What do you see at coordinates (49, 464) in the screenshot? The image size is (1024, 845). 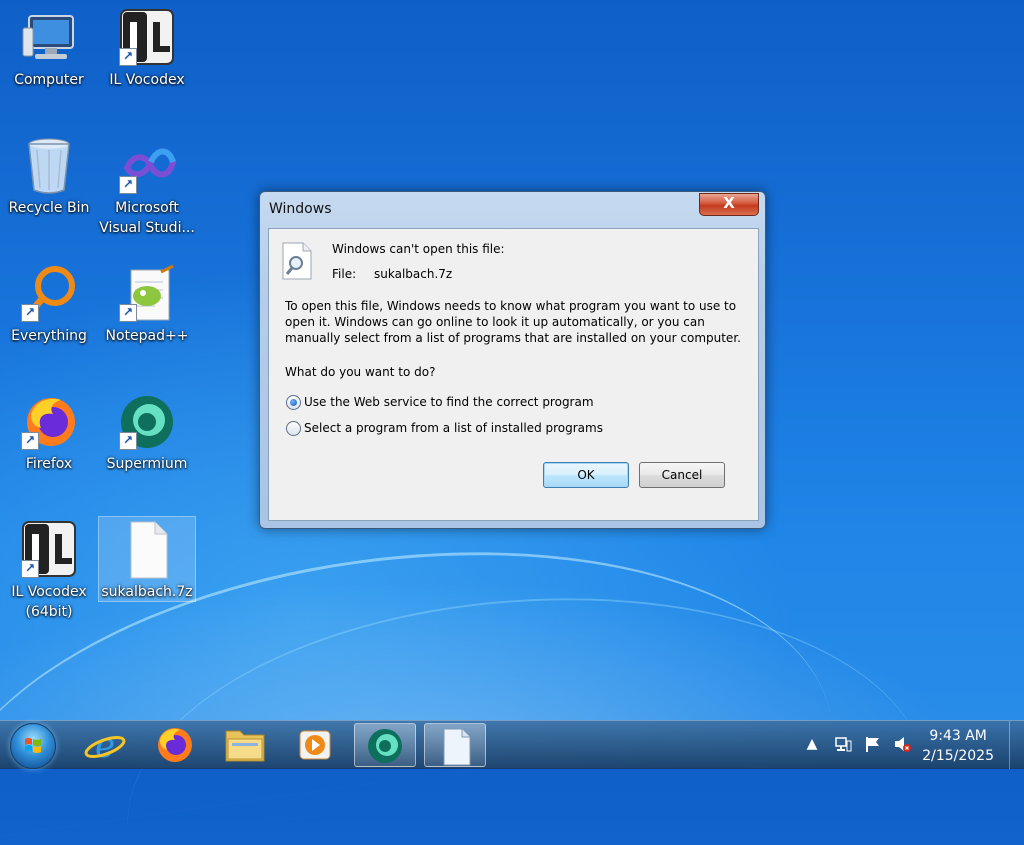 I see `desktop-icon-label: Firefox` at bounding box center [49, 464].